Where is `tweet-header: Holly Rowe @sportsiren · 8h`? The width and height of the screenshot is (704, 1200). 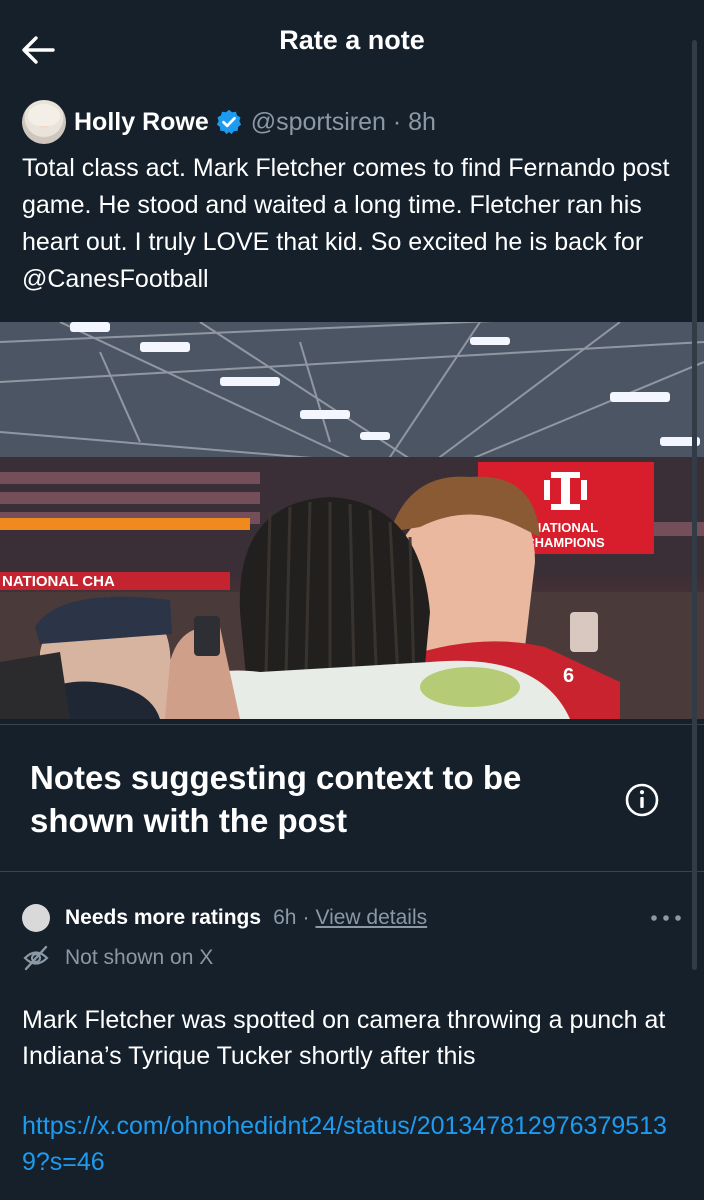 tweet-header: Holly Rowe @sportsiren · 8h is located at coordinates (229, 122).